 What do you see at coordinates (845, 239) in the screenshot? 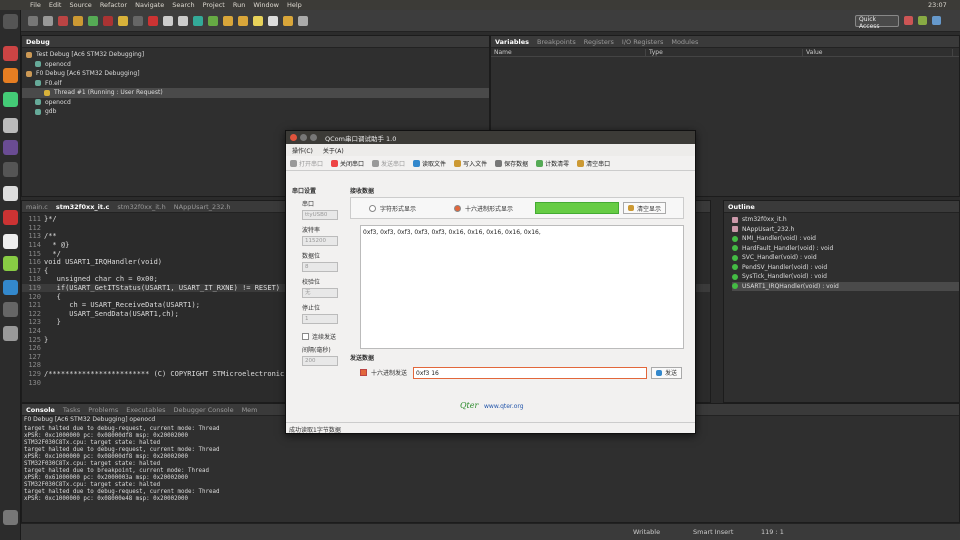
I see `outline-item: NMI_Handler(void) : void` at bounding box center [845, 239].